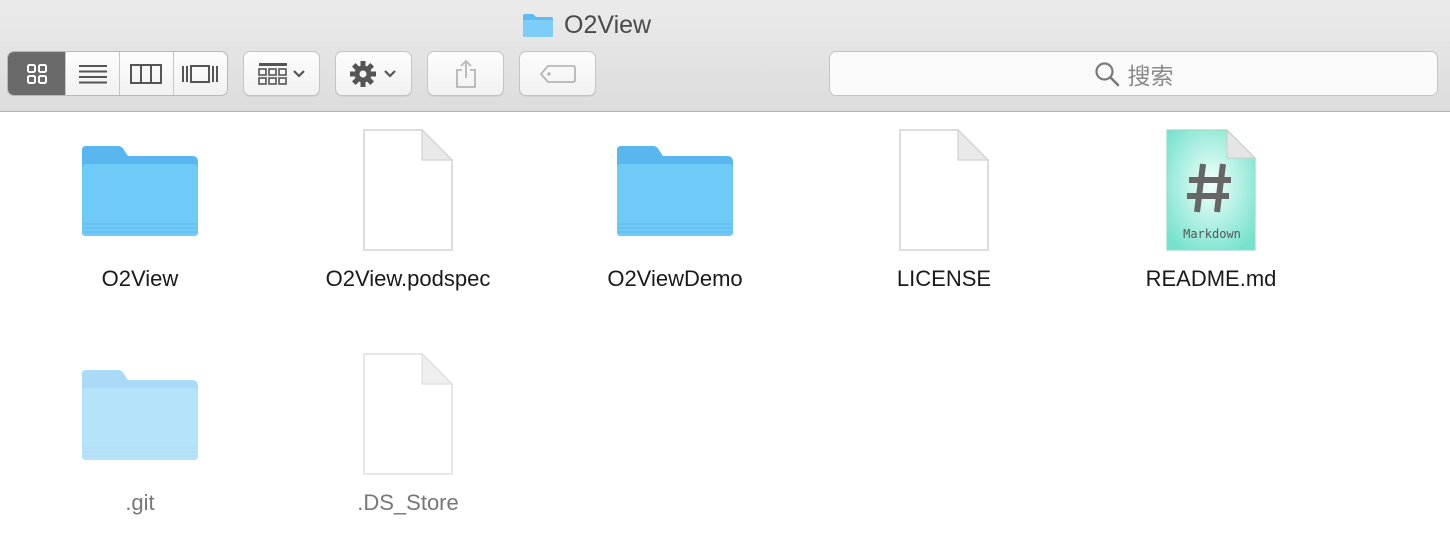 The height and width of the screenshot is (546, 1450). I want to click on file-label: O2View.podspec, so click(408, 278).